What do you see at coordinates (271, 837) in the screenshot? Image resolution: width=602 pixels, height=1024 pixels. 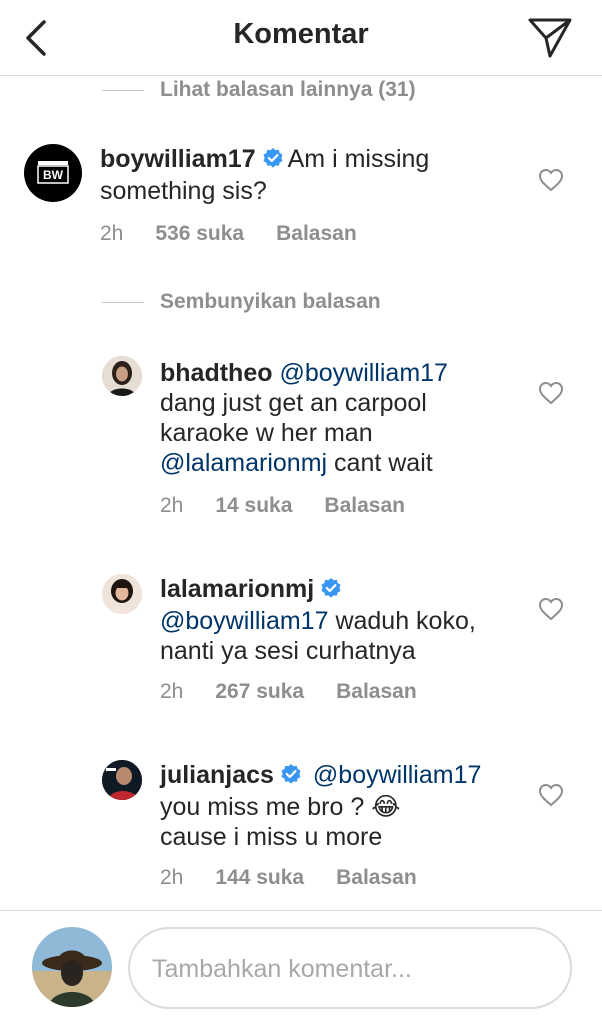 I see `comment-text-line: cause i miss u more` at bounding box center [271, 837].